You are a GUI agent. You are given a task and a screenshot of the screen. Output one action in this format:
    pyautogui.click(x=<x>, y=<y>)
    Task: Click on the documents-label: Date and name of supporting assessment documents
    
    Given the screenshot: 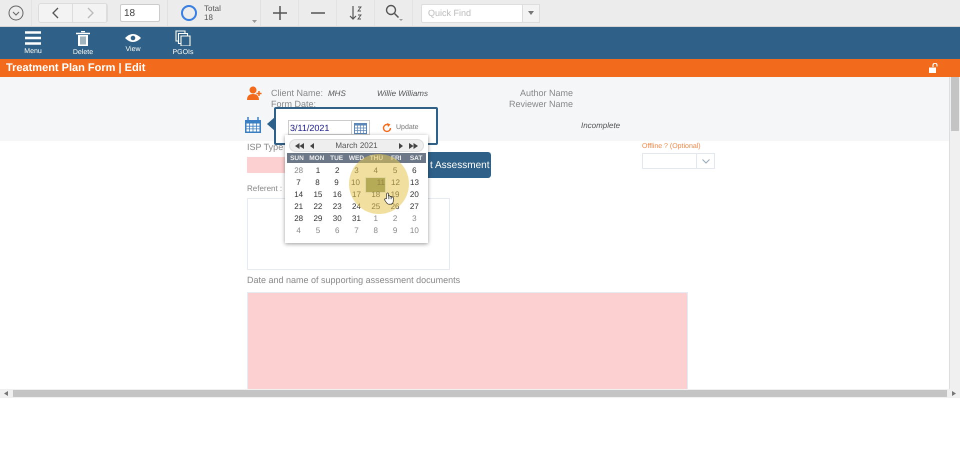 What is the action you would take?
    pyautogui.click(x=353, y=280)
    